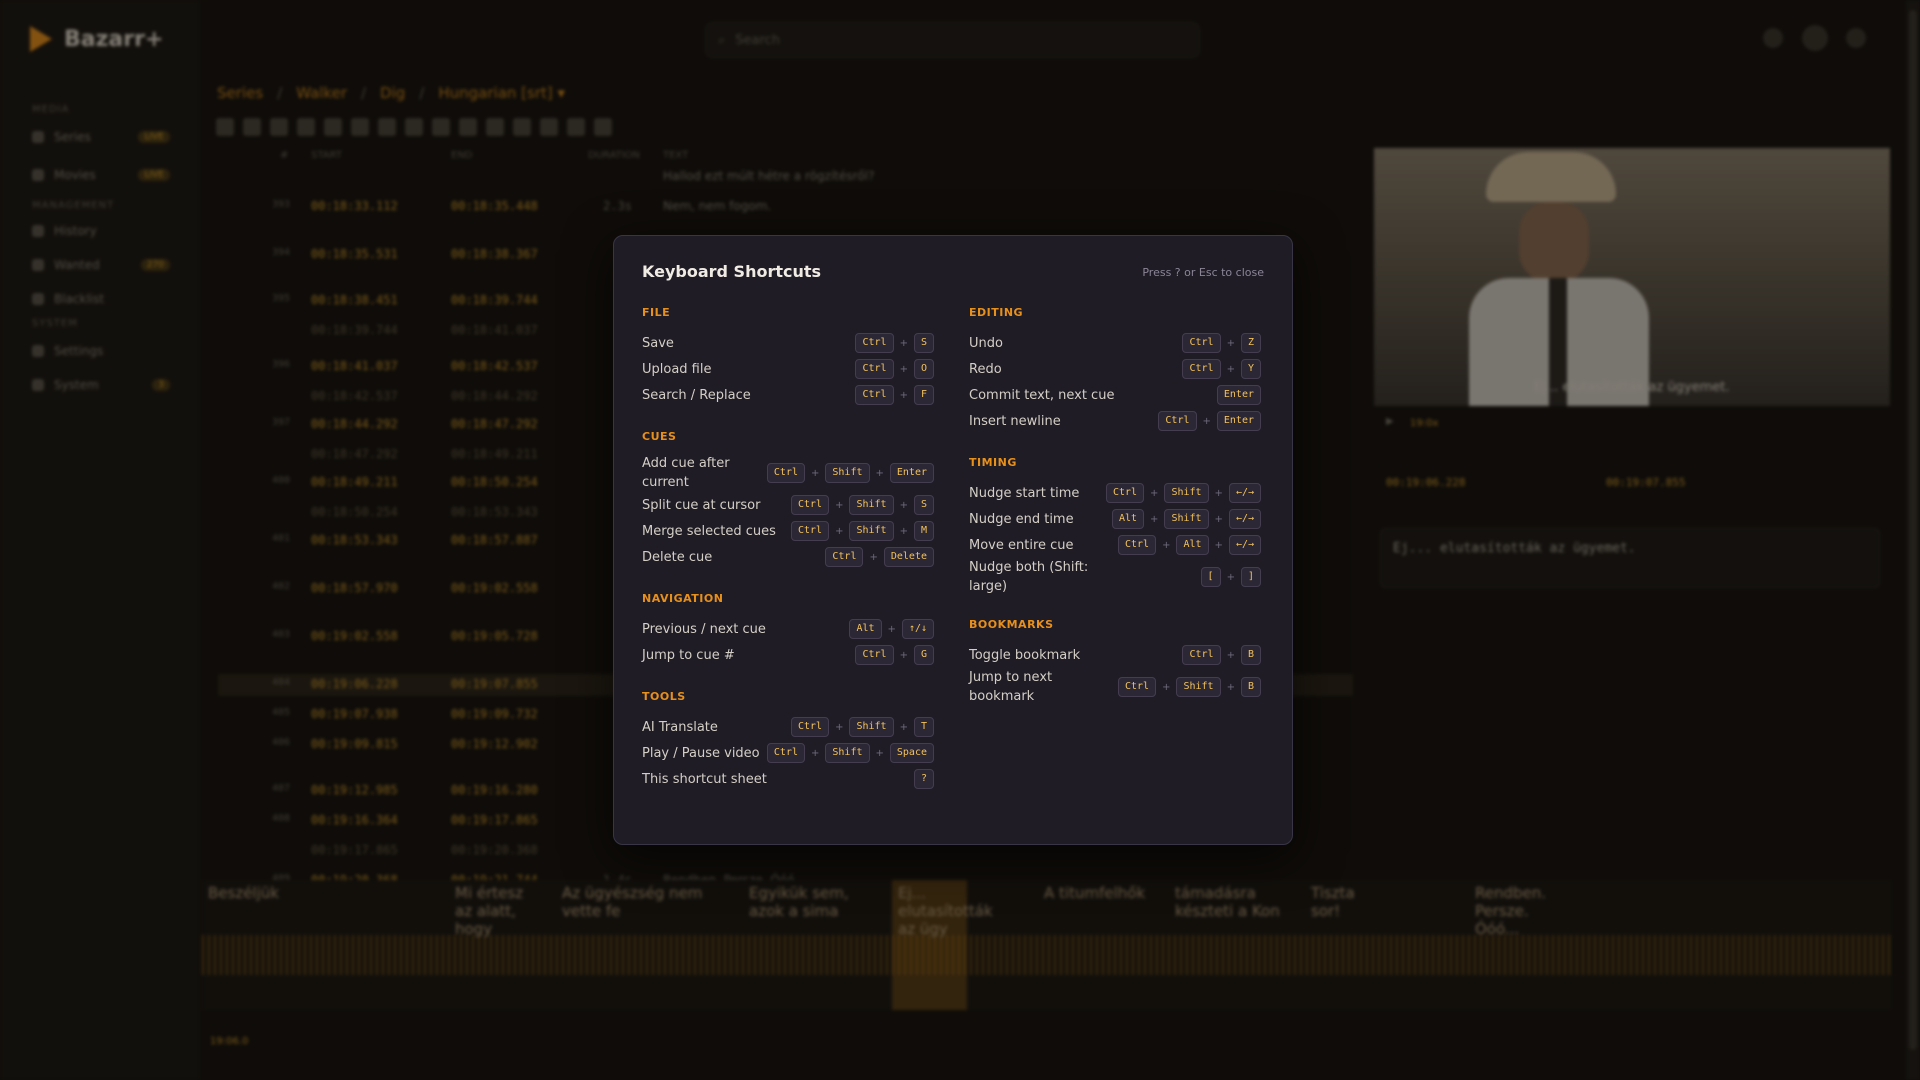 This screenshot has height=1080, width=1920. I want to click on key-cap: T, so click(923, 727).